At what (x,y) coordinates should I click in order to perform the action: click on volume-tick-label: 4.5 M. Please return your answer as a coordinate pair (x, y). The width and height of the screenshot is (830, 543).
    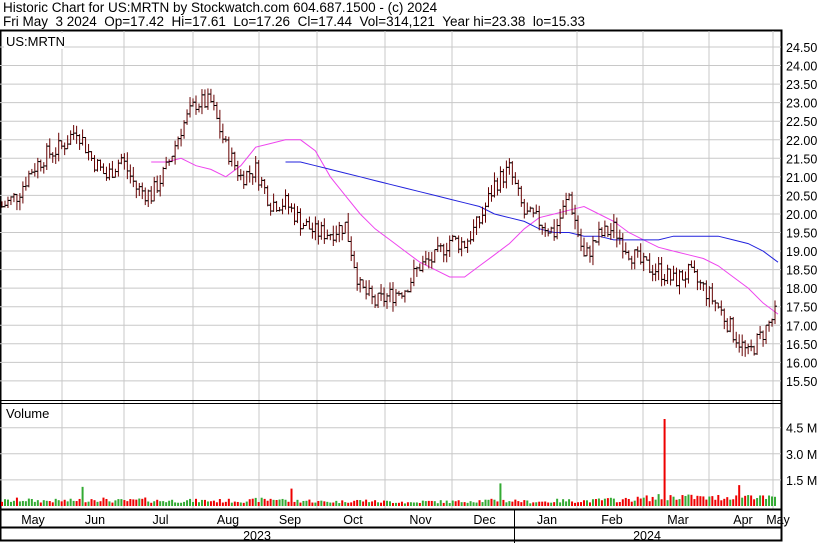
    Looking at the image, I should click on (801, 429).